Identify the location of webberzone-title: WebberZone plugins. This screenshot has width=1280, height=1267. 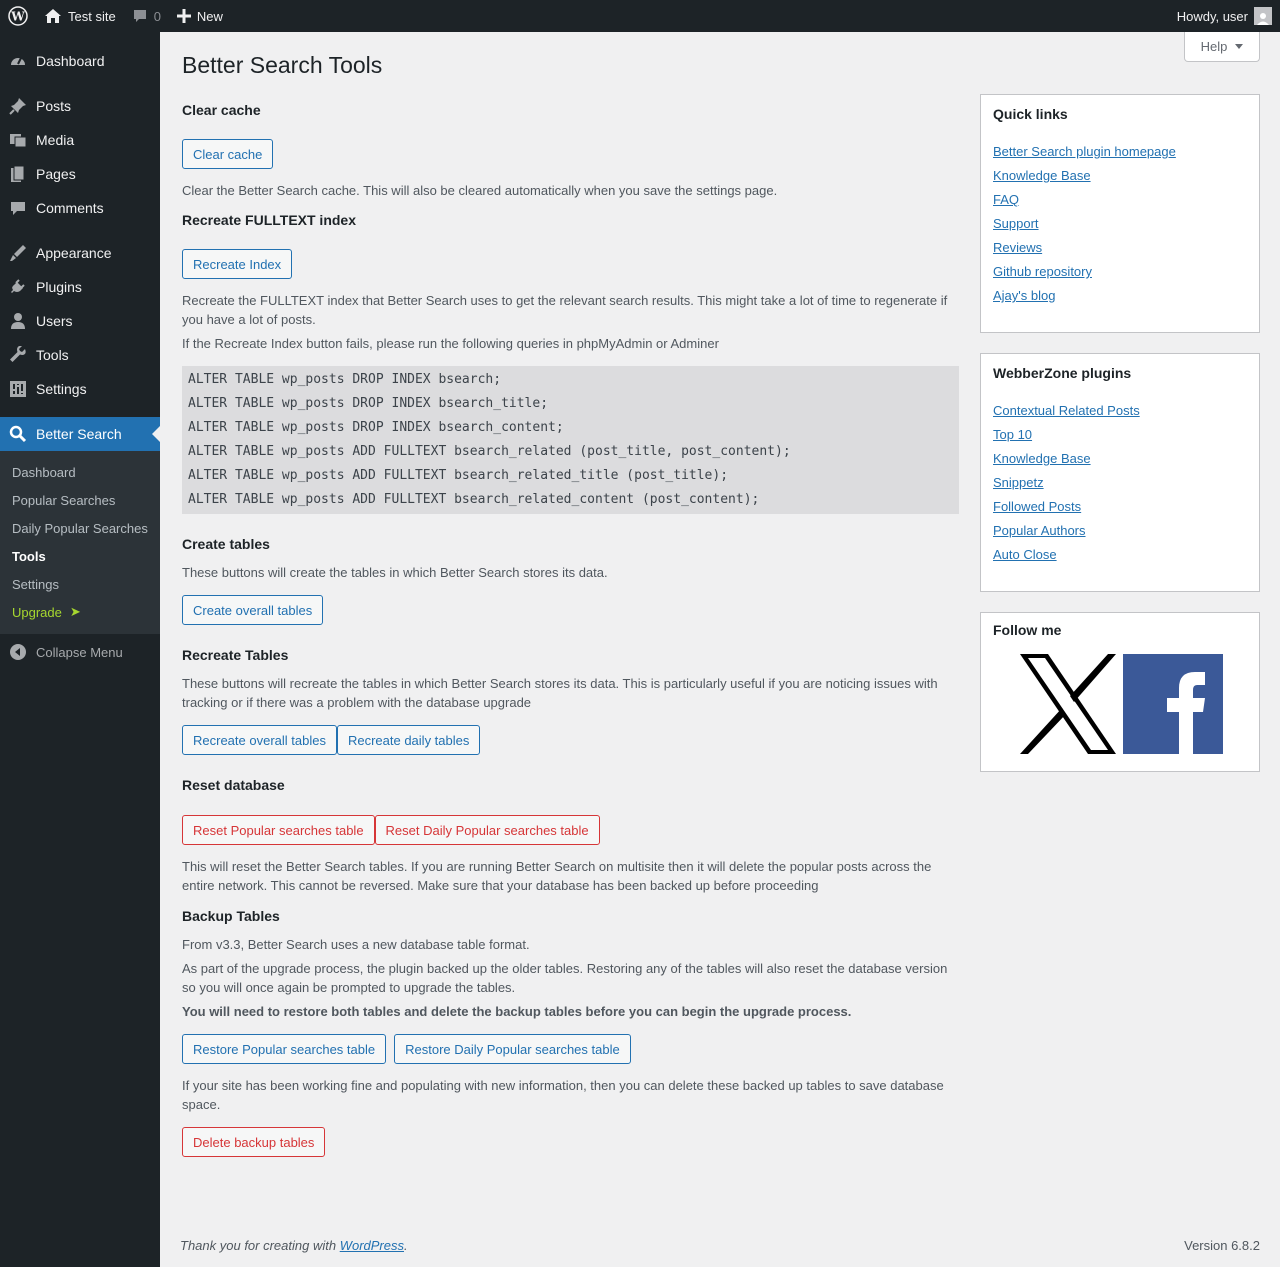
(1062, 373).